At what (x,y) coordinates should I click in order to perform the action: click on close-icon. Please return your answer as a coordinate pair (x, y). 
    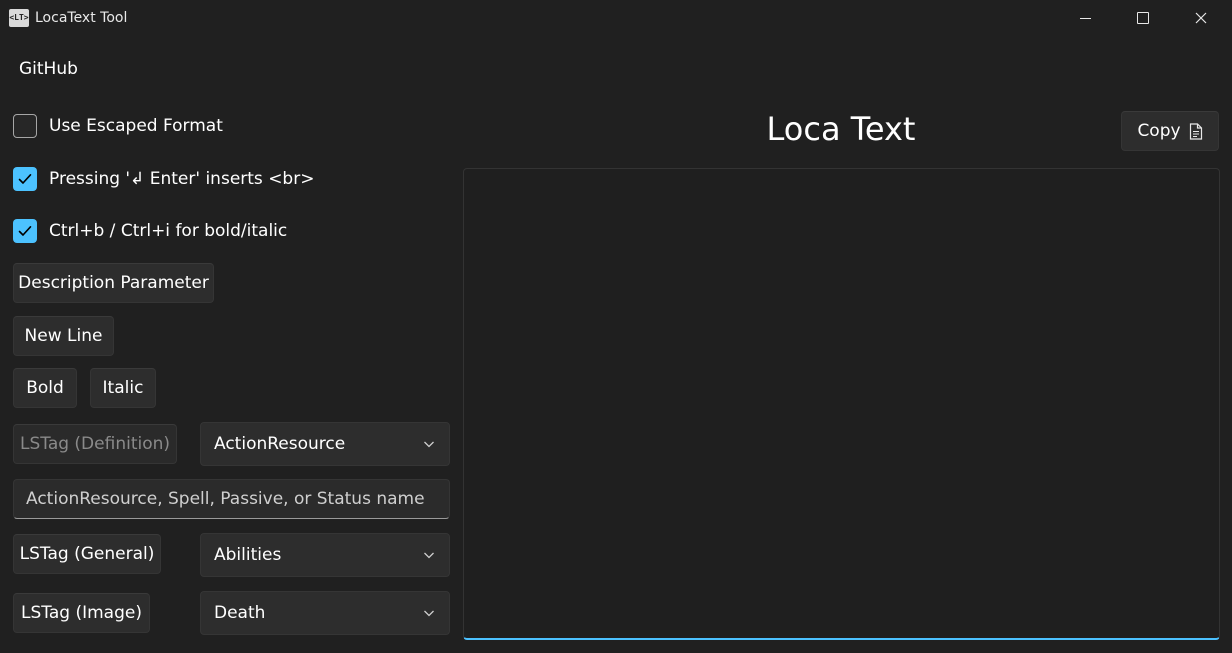
    Looking at the image, I should click on (1201, 18).